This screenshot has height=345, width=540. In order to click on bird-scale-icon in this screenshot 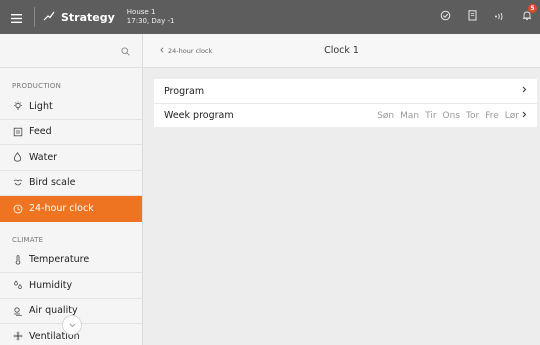, I will do `click(17, 183)`.